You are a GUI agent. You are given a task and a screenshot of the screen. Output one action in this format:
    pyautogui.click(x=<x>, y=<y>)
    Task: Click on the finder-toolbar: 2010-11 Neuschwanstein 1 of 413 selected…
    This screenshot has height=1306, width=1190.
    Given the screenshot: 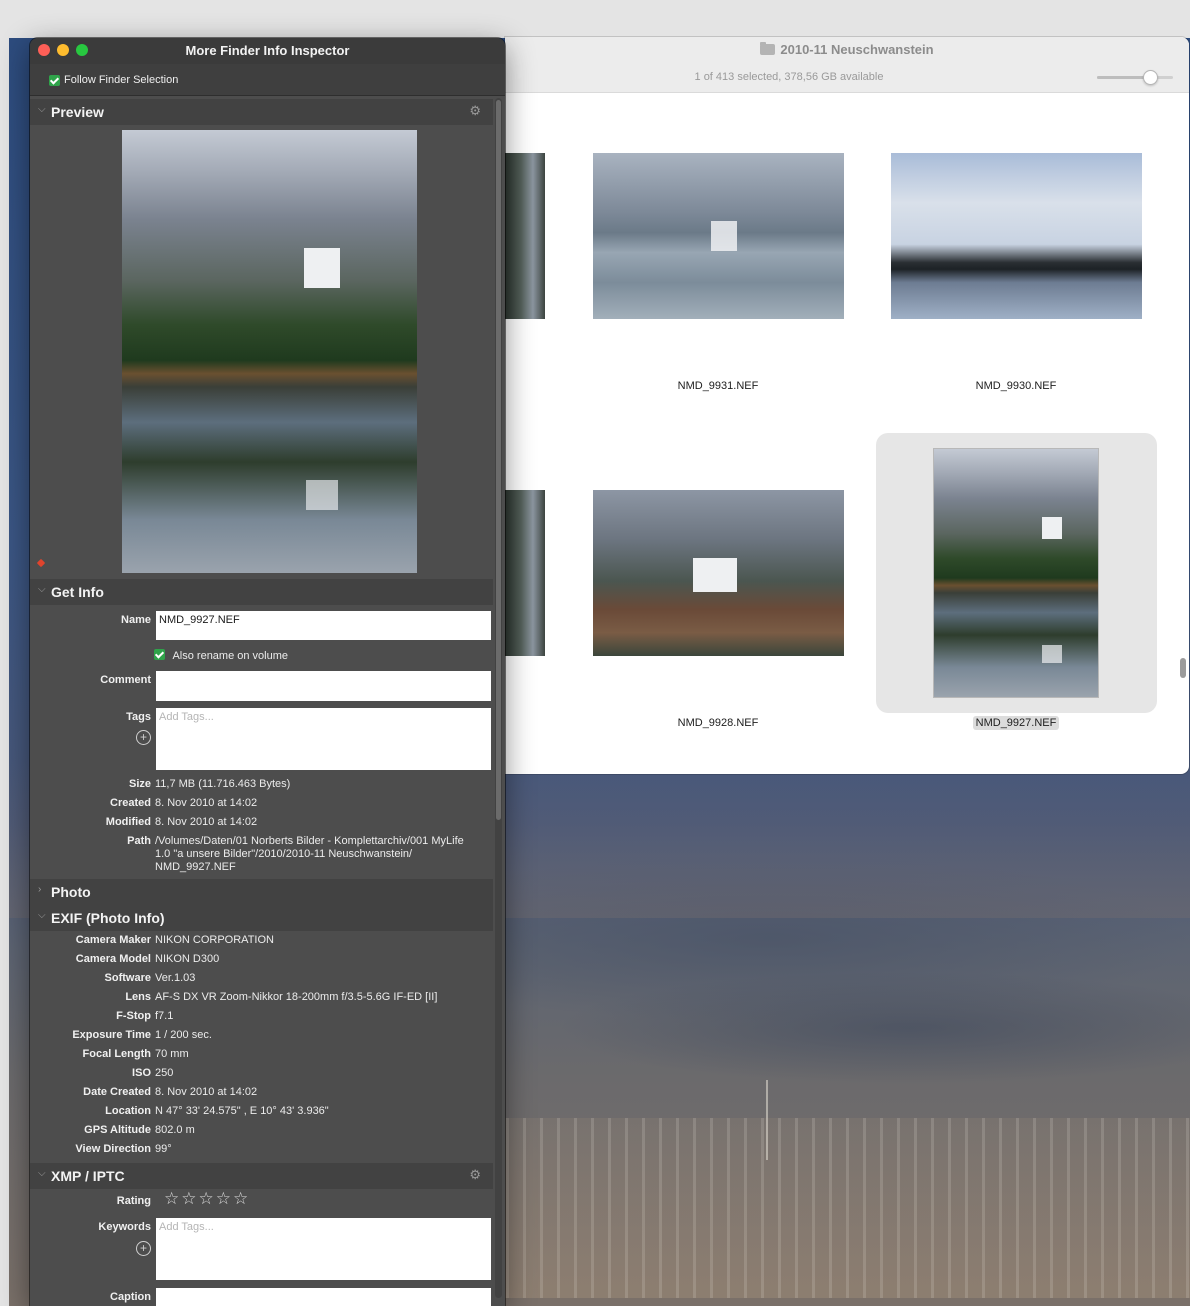 What is the action you would take?
    pyautogui.click(x=847, y=65)
    